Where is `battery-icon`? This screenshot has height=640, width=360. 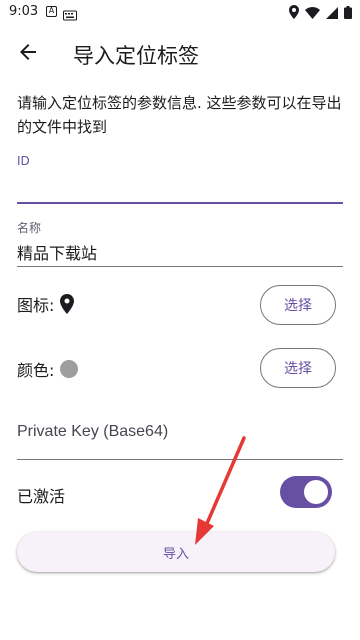 battery-icon is located at coordinates (348, 13).